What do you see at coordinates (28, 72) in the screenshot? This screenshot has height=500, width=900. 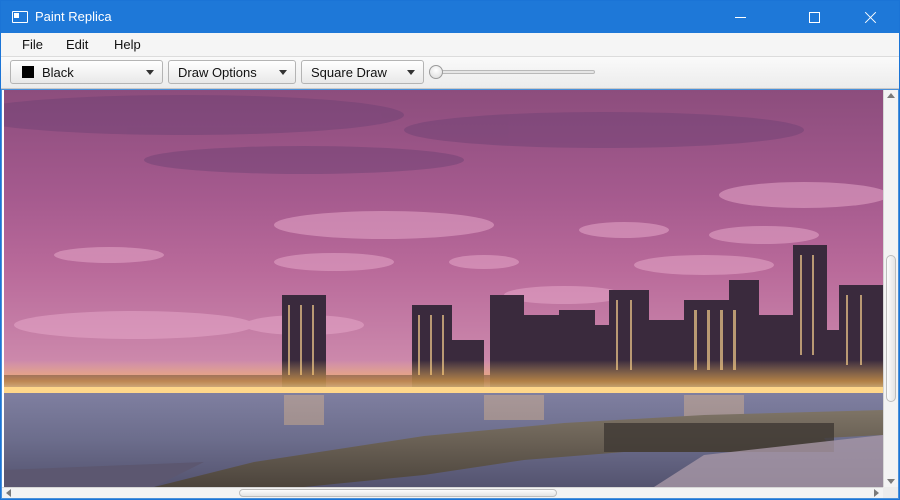 I see `color-swatch` at bounding box center [28, 72].